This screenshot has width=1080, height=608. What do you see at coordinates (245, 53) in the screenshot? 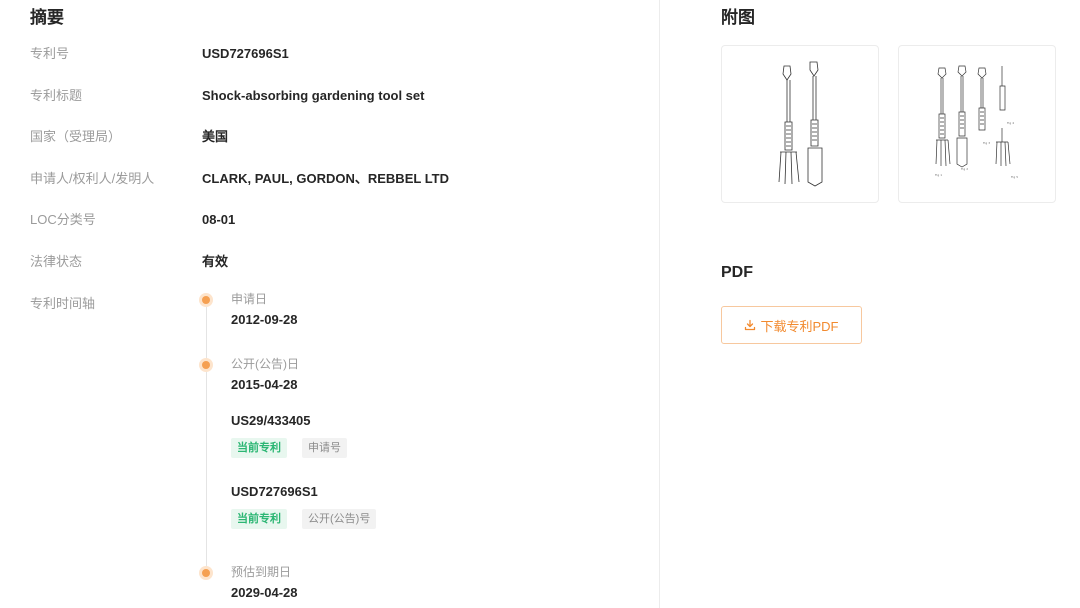
I see `field-value: USD727696S1` at bounding box center [245, 53].